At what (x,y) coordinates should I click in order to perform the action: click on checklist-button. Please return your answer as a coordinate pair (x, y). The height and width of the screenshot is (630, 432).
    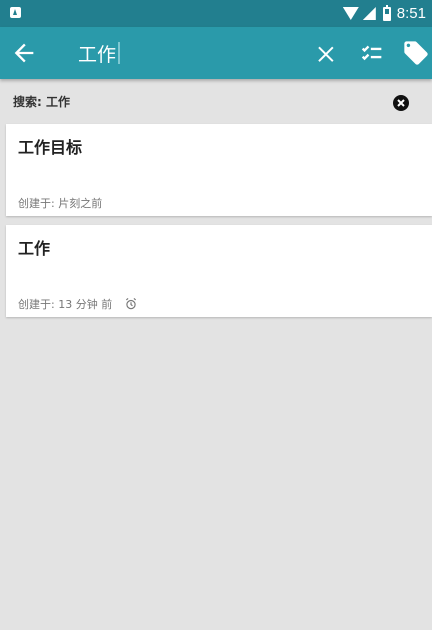
    Looking at the image, I should click on (372, 53).